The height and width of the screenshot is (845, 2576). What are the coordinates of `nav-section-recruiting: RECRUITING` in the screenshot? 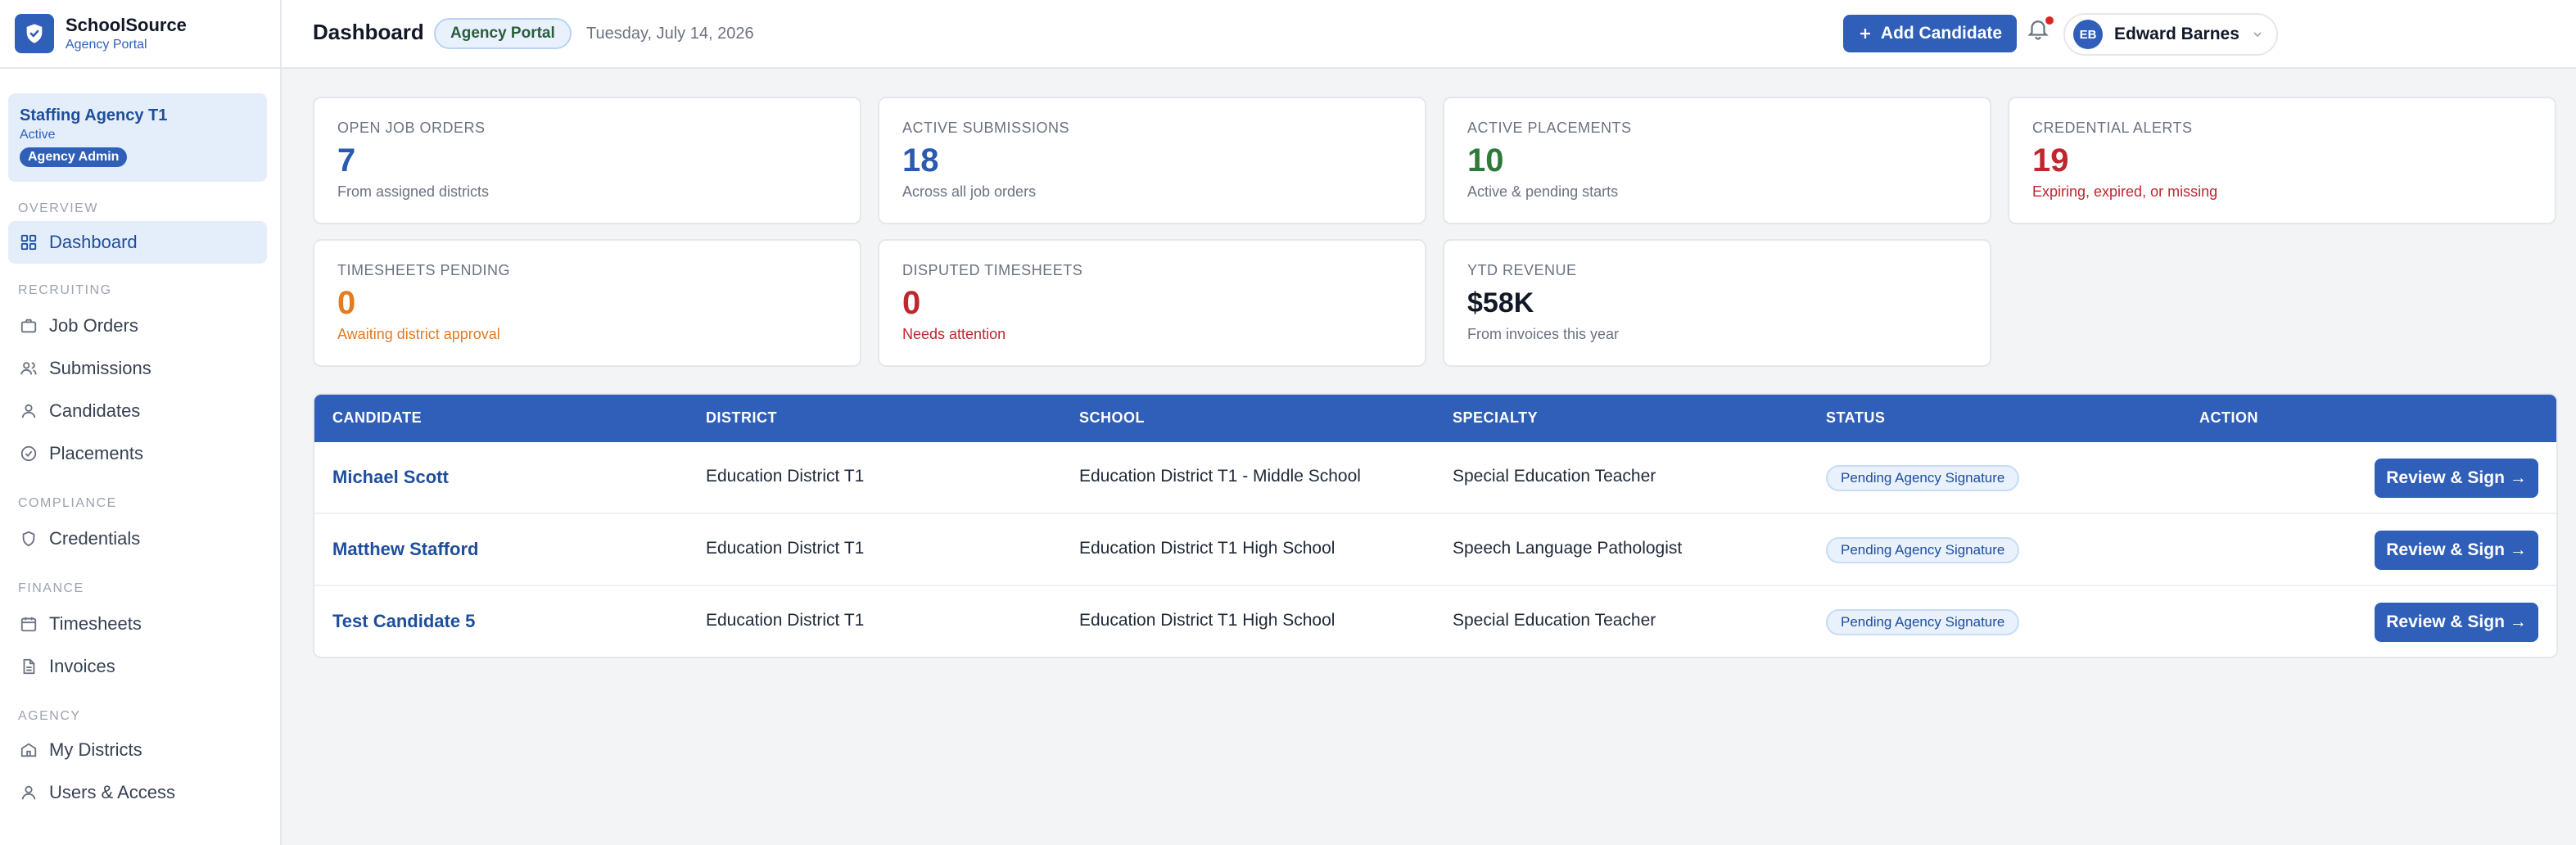 It's located at (65, 290).